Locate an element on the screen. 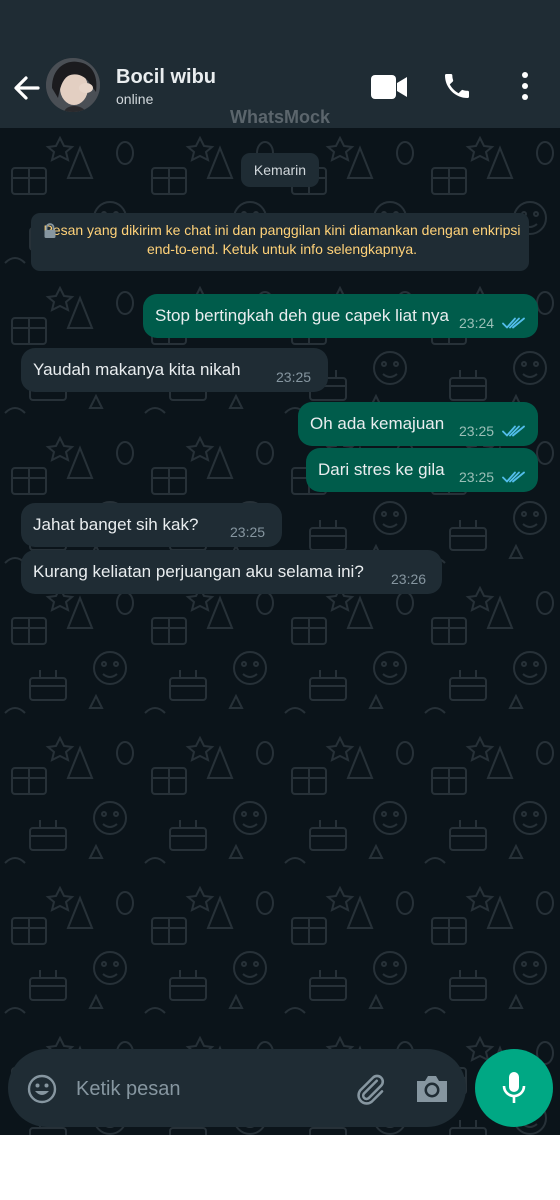 This screenshot has height=1200, width=560. lock-icon is located at coordinates (50, 230).